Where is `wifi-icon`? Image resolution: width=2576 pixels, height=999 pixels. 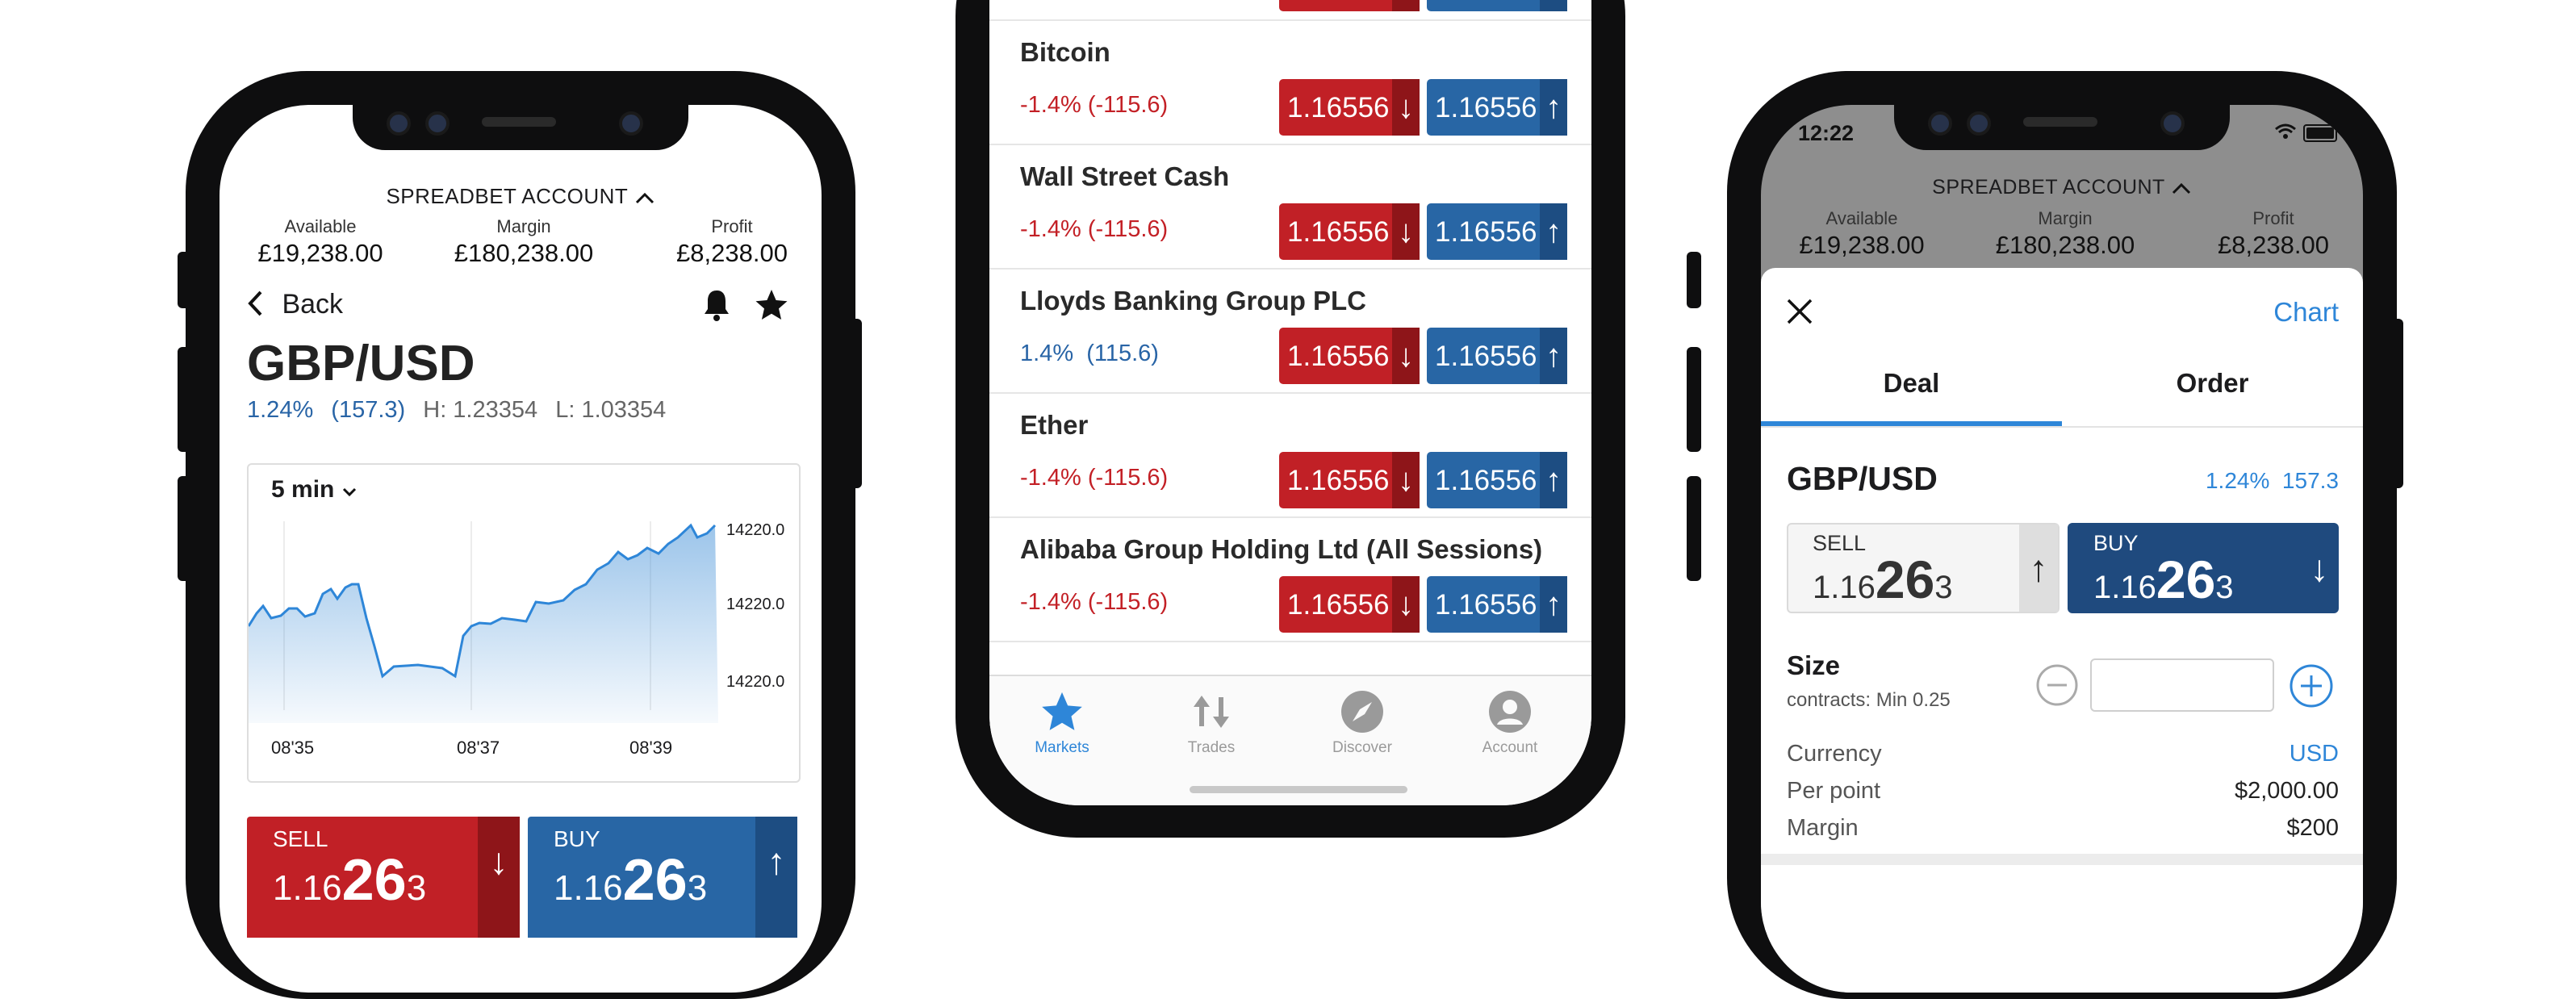
wifi-icon is located at coordinates (2285, 131).